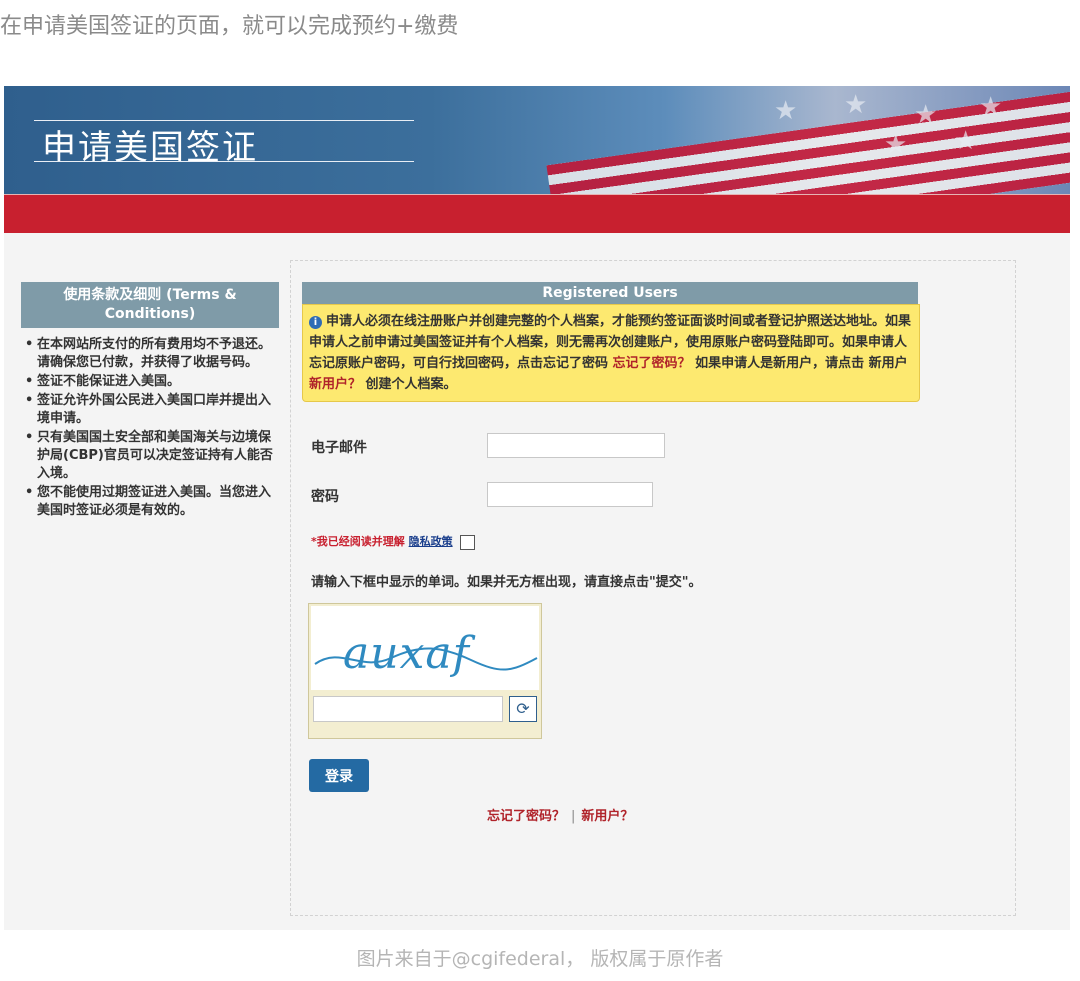 This screenshot has width=1080, height=981. Describe the element at coordinates (150, 502) in the screenshot. I see `terms-item: 您不能使用过期签证进入美国。当您进入美国时签证必须是有效的。` at that location.